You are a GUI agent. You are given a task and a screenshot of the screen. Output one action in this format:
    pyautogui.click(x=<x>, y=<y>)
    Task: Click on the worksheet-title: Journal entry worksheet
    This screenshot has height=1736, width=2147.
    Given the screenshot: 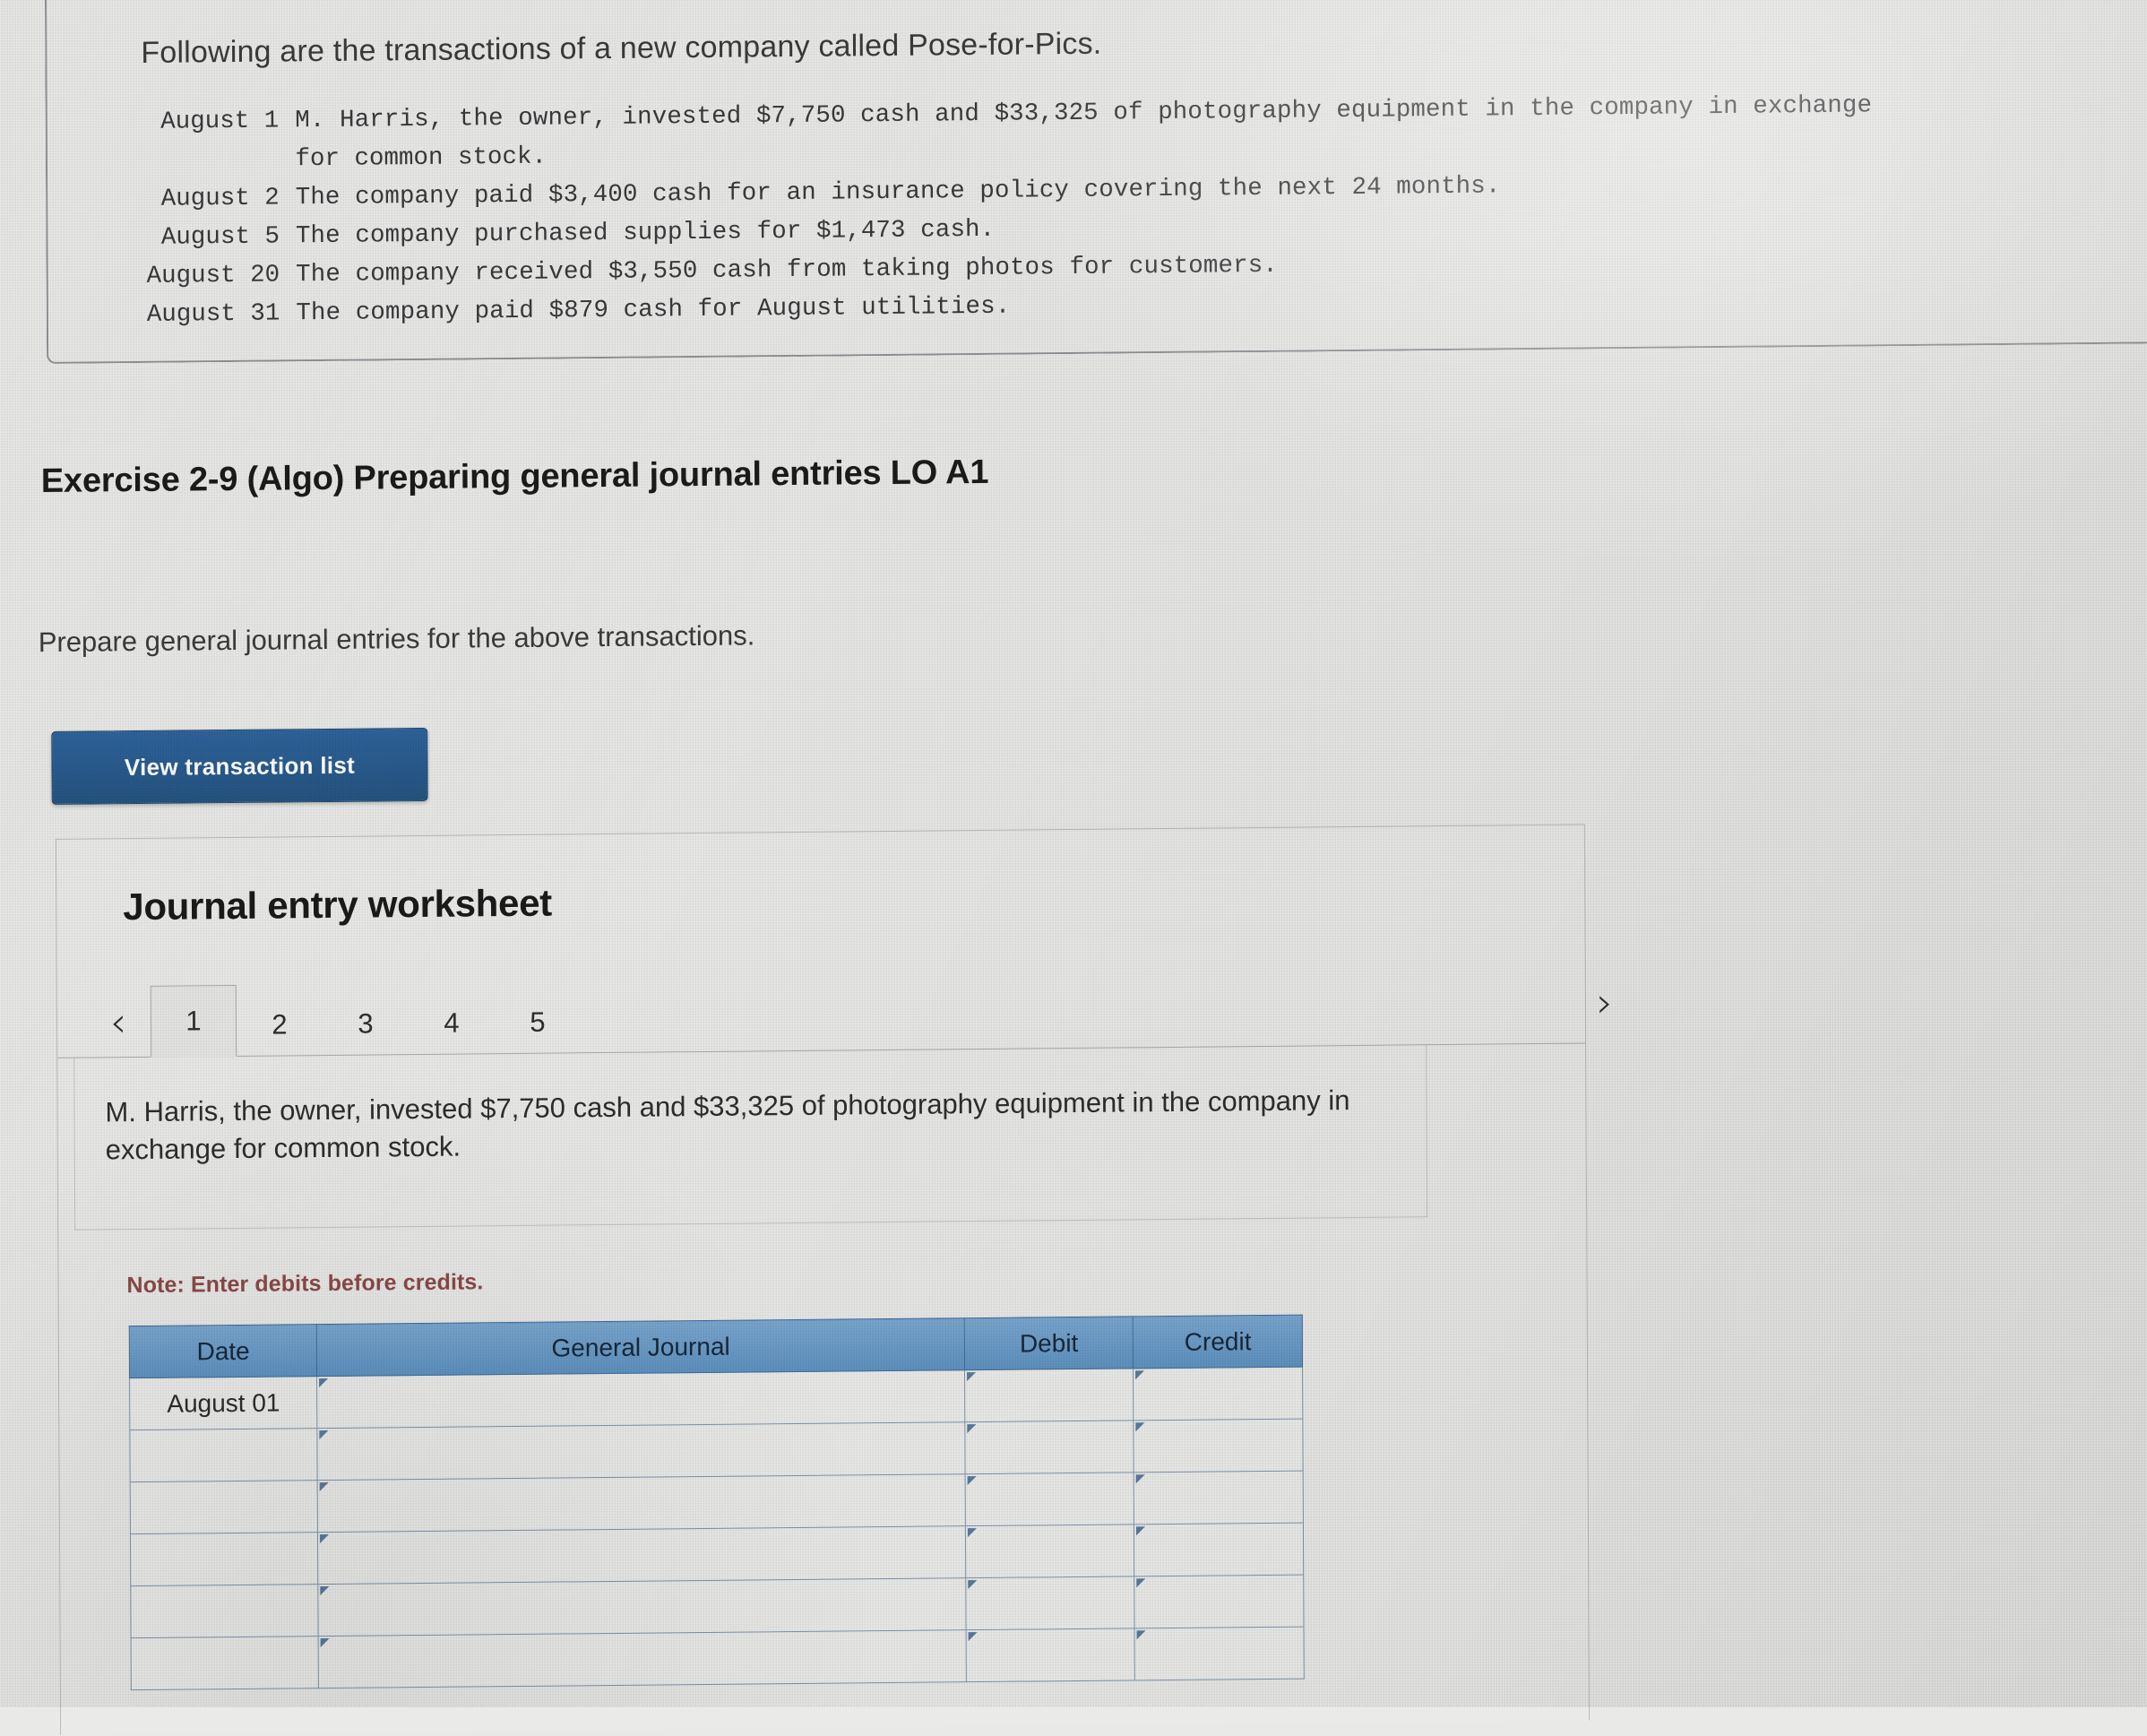 What is the action you would take?
    pyautogui.click(x=338, y=904)
    